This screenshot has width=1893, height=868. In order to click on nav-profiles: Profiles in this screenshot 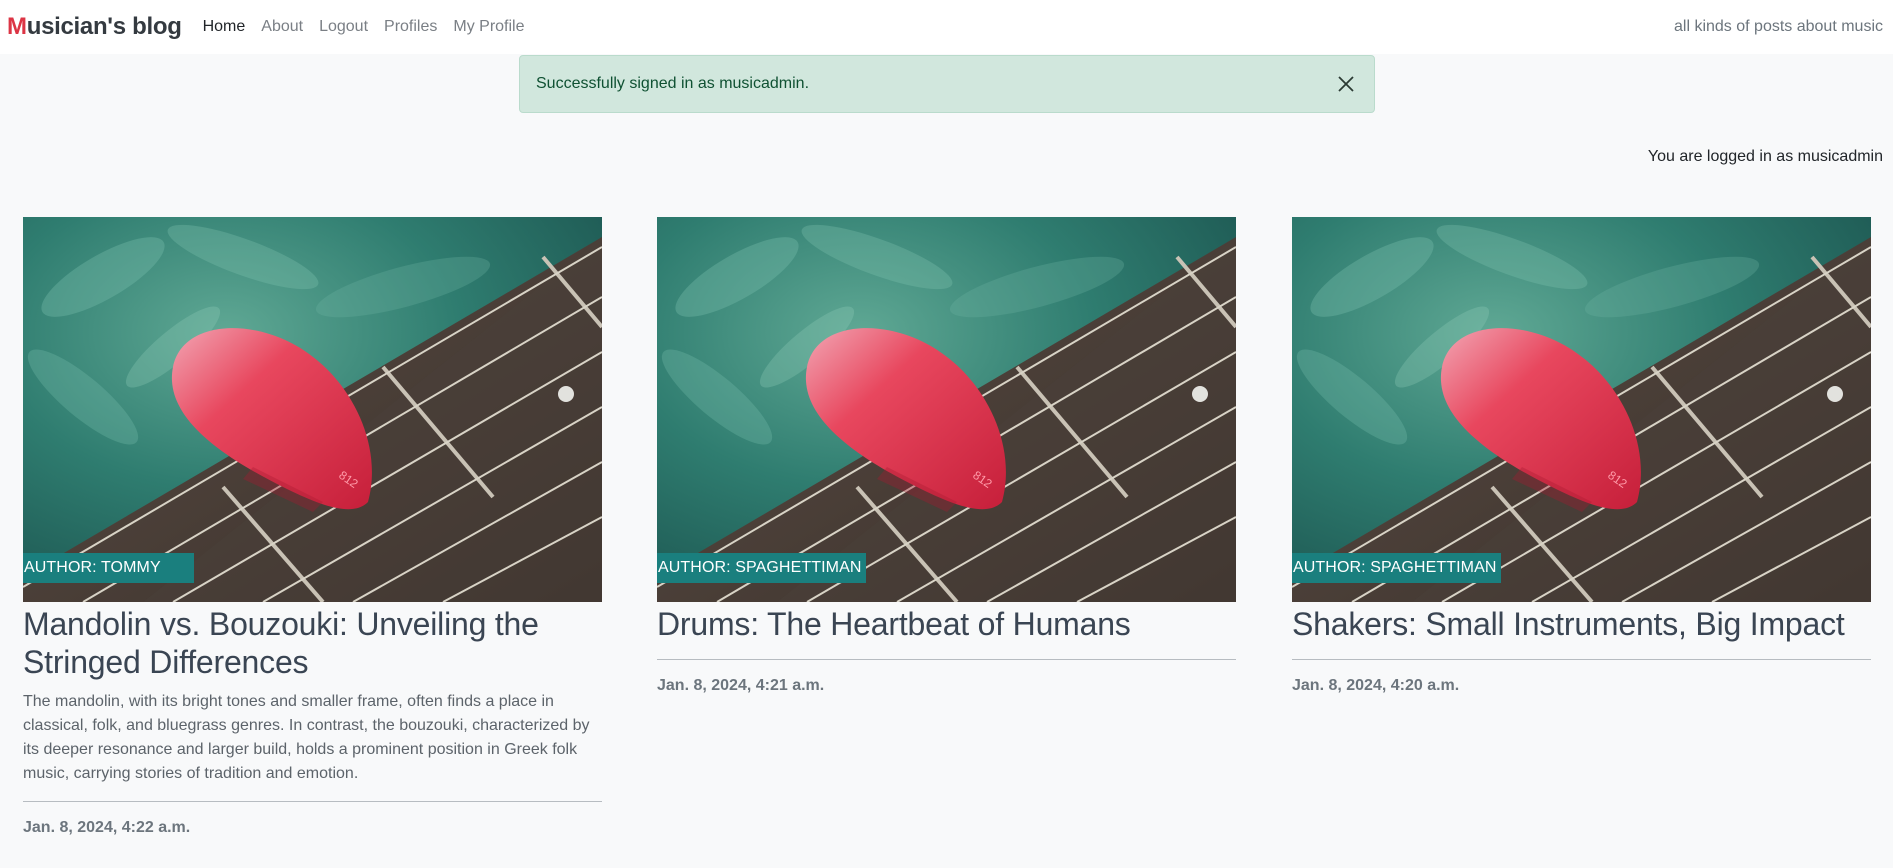, I will do `click(410, 27)`.